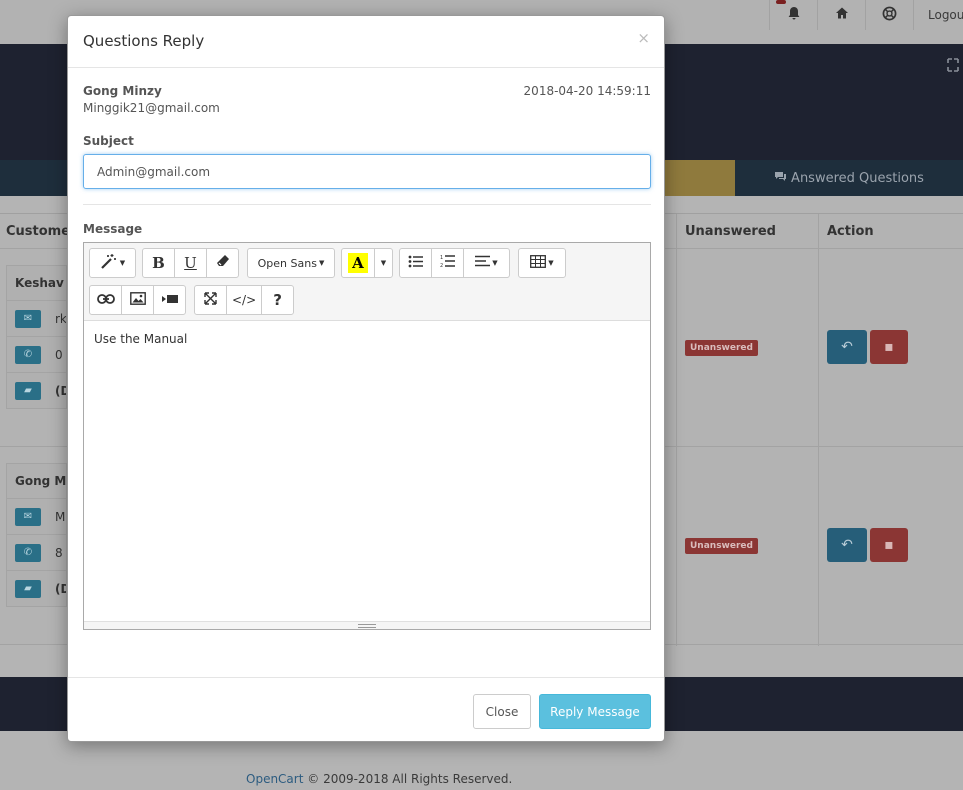  I want to click on tab-answered: Answered Questions, so click(849, 178).